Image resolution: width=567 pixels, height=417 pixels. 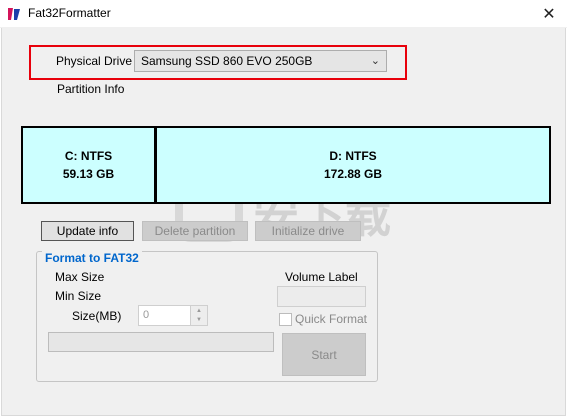 What do you see at coordinates (353, 174) in the screenshot?
I see `partition-size: 172.88 GB` at bounding box center [353, 174].